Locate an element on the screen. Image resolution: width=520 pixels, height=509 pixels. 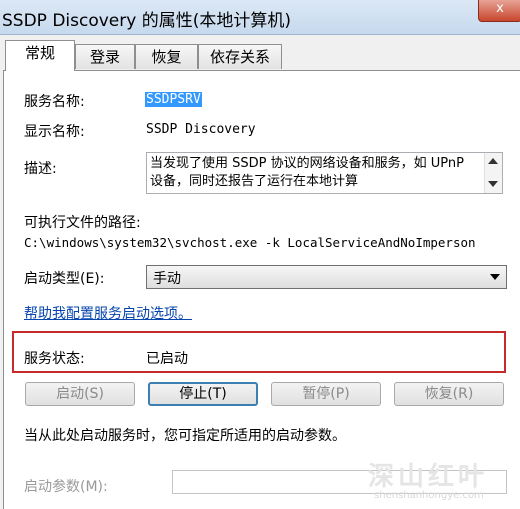
close-button: x is located at coordinates (499, 11).